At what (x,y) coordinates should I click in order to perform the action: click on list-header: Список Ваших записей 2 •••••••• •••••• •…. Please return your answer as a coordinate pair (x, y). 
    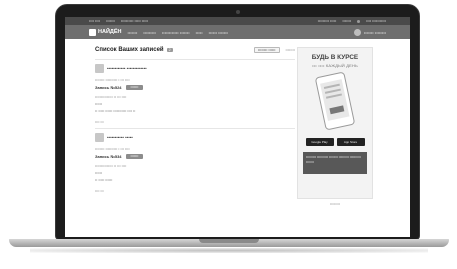
    Looking at the image, I should click on (195, 50).